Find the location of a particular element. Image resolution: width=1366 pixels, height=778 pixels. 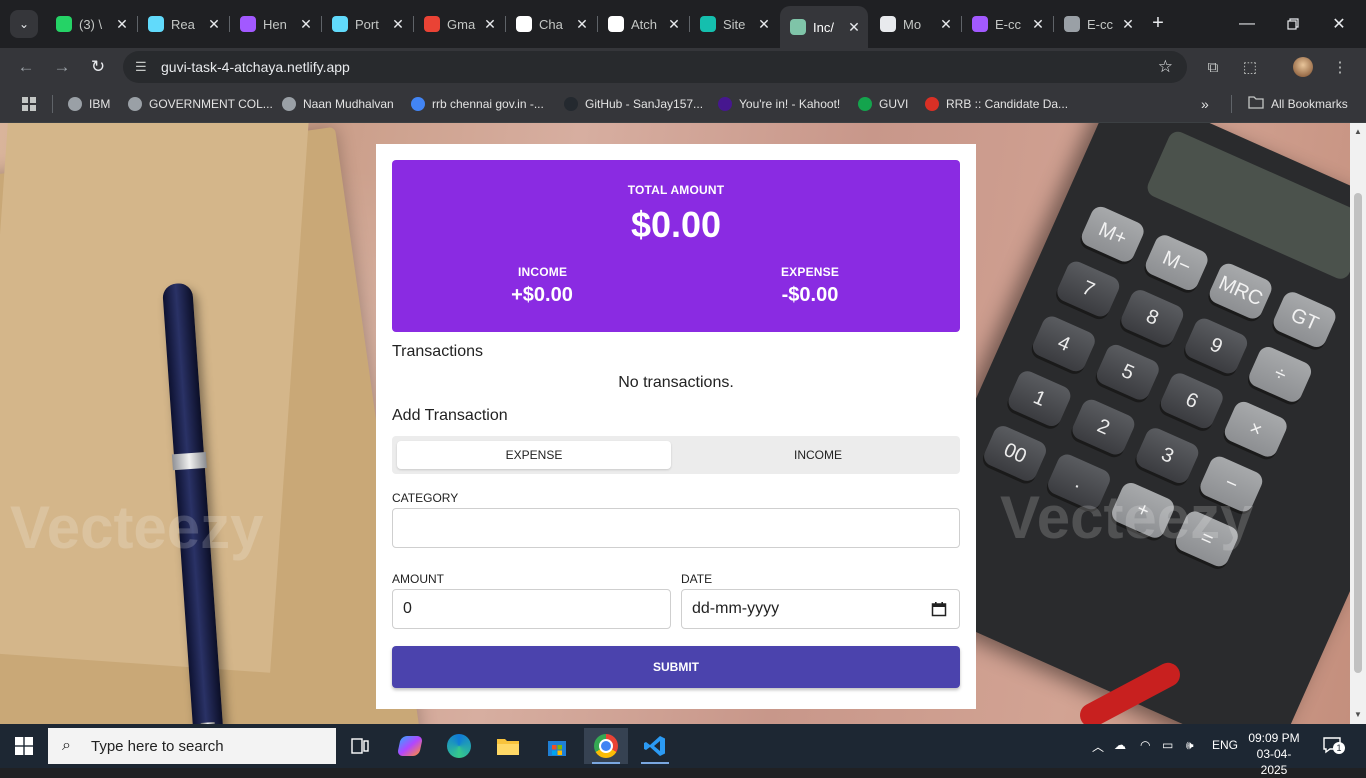

clock-date: 03-04-2025 is located at coordinates (1274, 762).